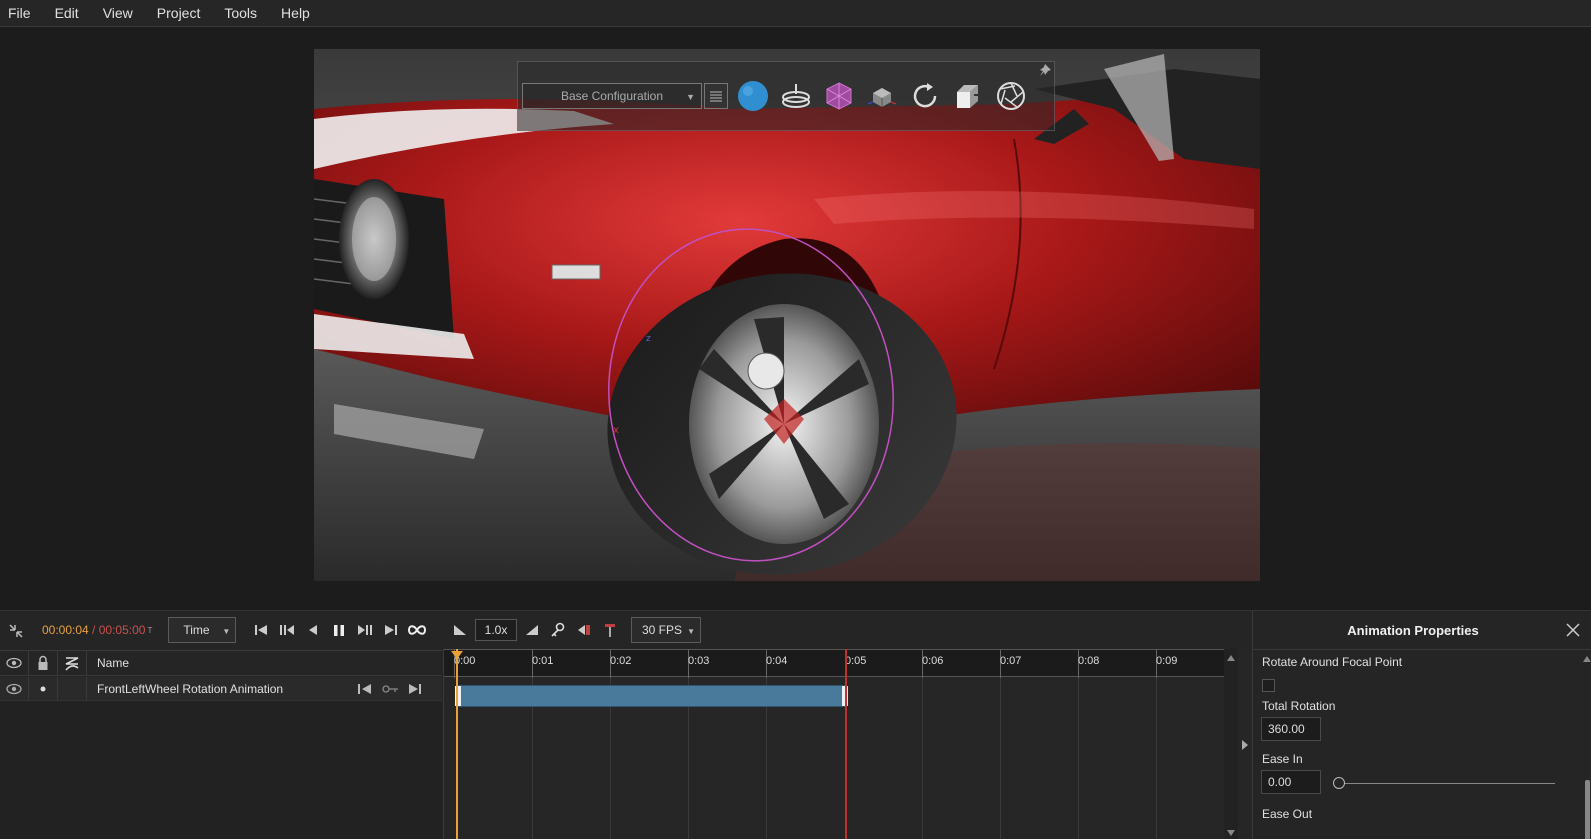 Image resolution: width=1591 pixels, height=839 pixels. I want to click on tick-label: 0:04, so click(777, 661).